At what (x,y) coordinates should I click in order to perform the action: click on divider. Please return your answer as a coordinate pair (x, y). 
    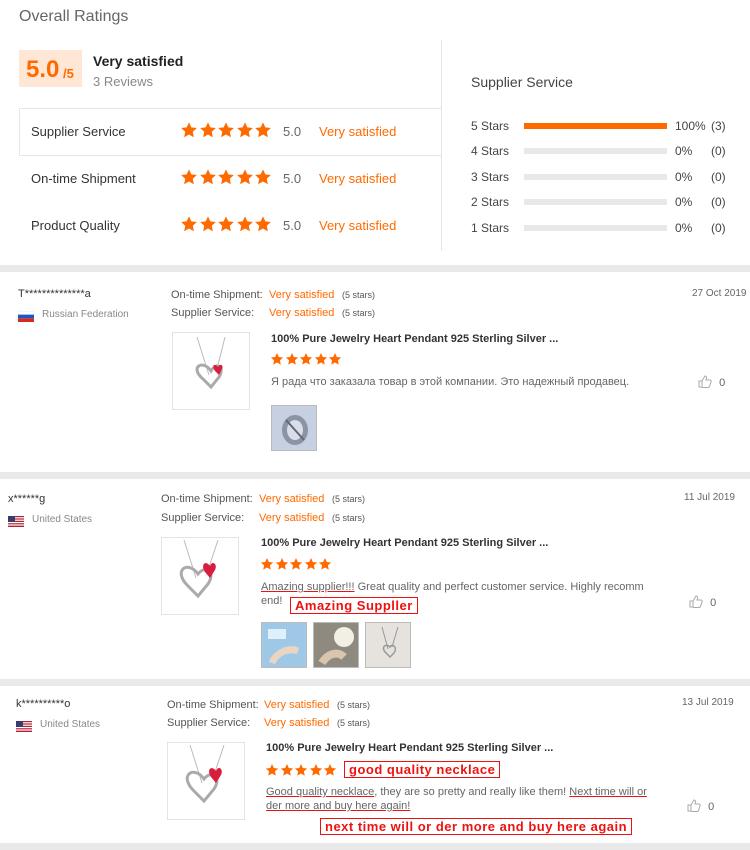
    Looking at the image, I should click on (441, 145).